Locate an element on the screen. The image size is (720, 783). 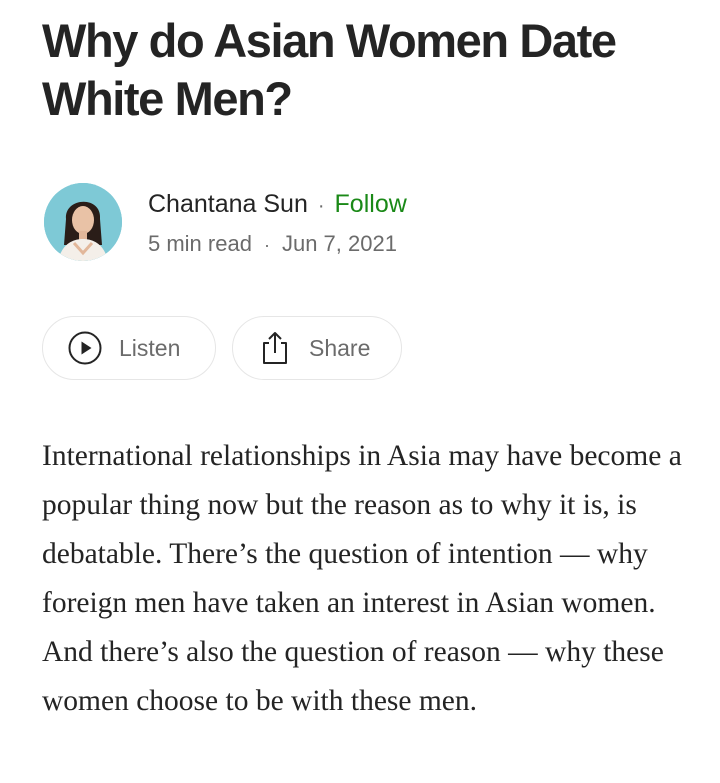
article-title: Why do Asian Women Date White Men? is located at coordinates (329, 69).